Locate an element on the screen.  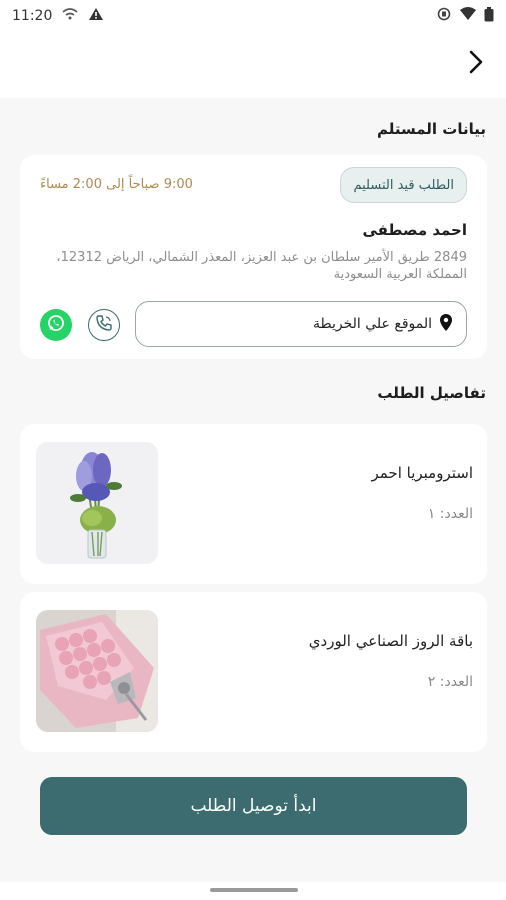
order-status-label: الطلب قيد التسليم is located at coordinates (403, 185).